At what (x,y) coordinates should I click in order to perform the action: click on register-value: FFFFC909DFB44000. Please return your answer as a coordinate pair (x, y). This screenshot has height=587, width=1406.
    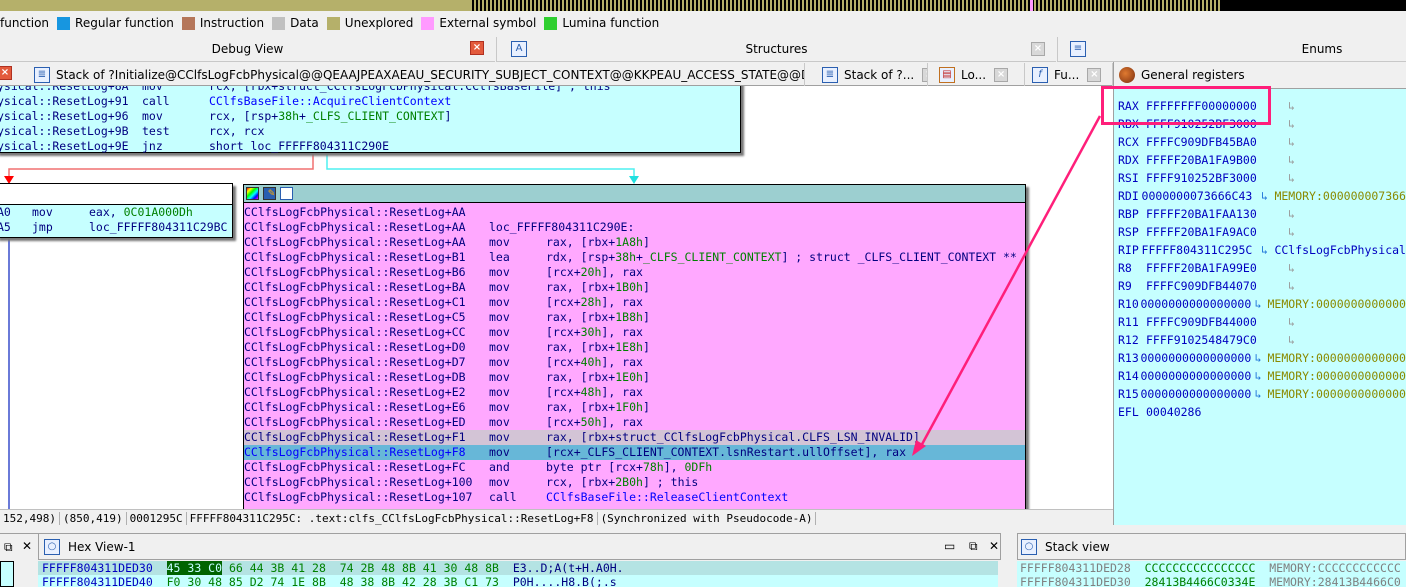
    Looking at the image, I should click on (1217, 322).